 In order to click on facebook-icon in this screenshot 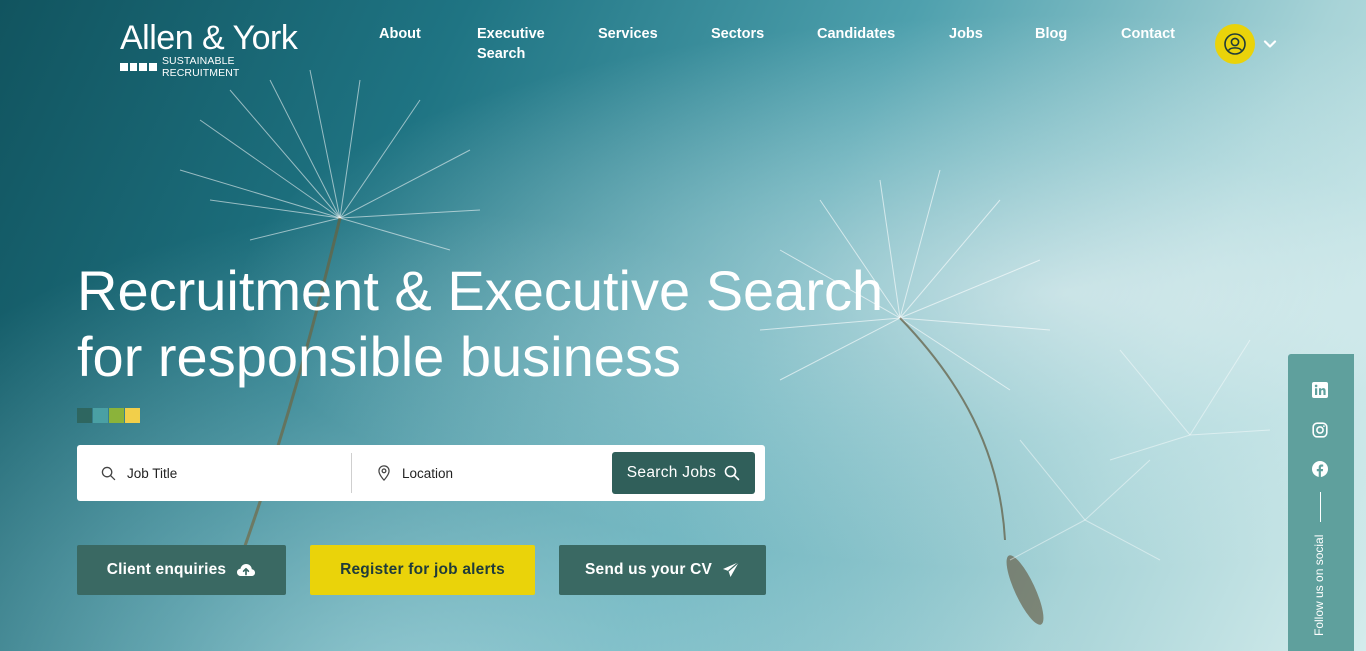, I will do `click(1320, 469)`.